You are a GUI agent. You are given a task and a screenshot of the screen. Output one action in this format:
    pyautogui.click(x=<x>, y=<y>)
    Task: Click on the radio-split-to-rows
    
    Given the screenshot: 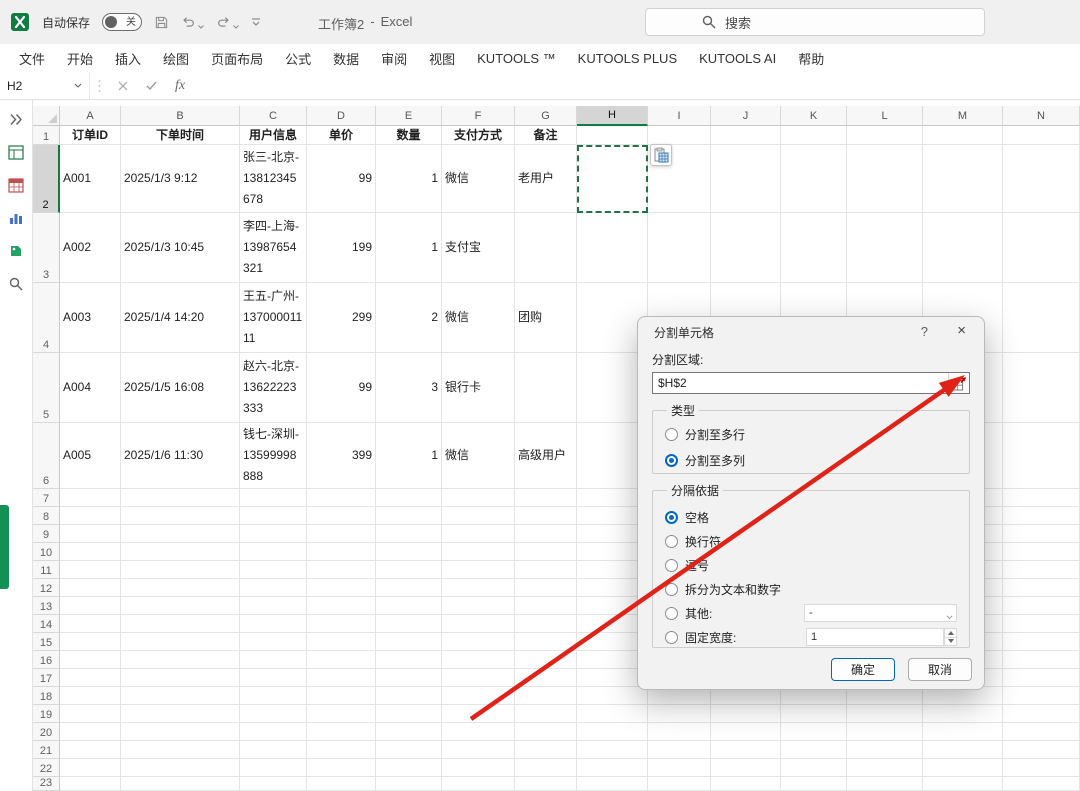 What is the action you would take?
    pyautogui.click(x=671, y=434)
    